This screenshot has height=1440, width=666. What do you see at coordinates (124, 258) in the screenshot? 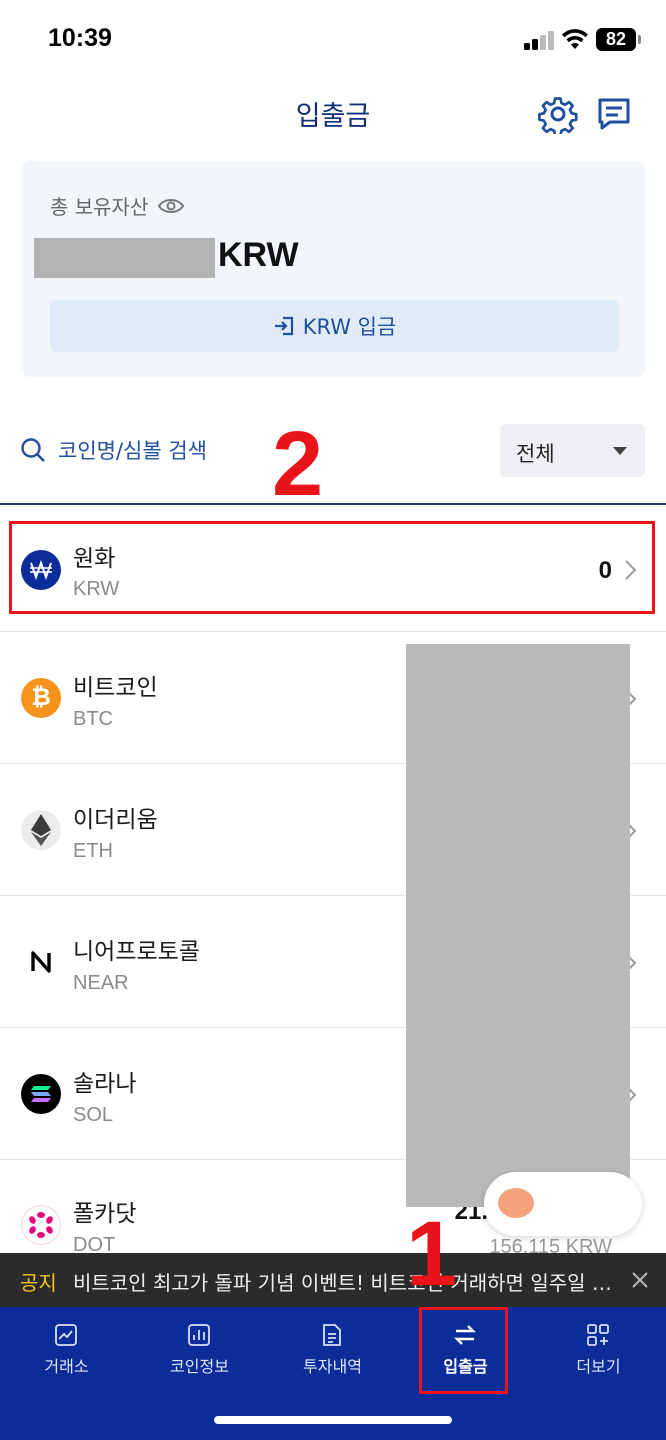
I see `redacted-asset-amount` at bounding box center [124, 258].